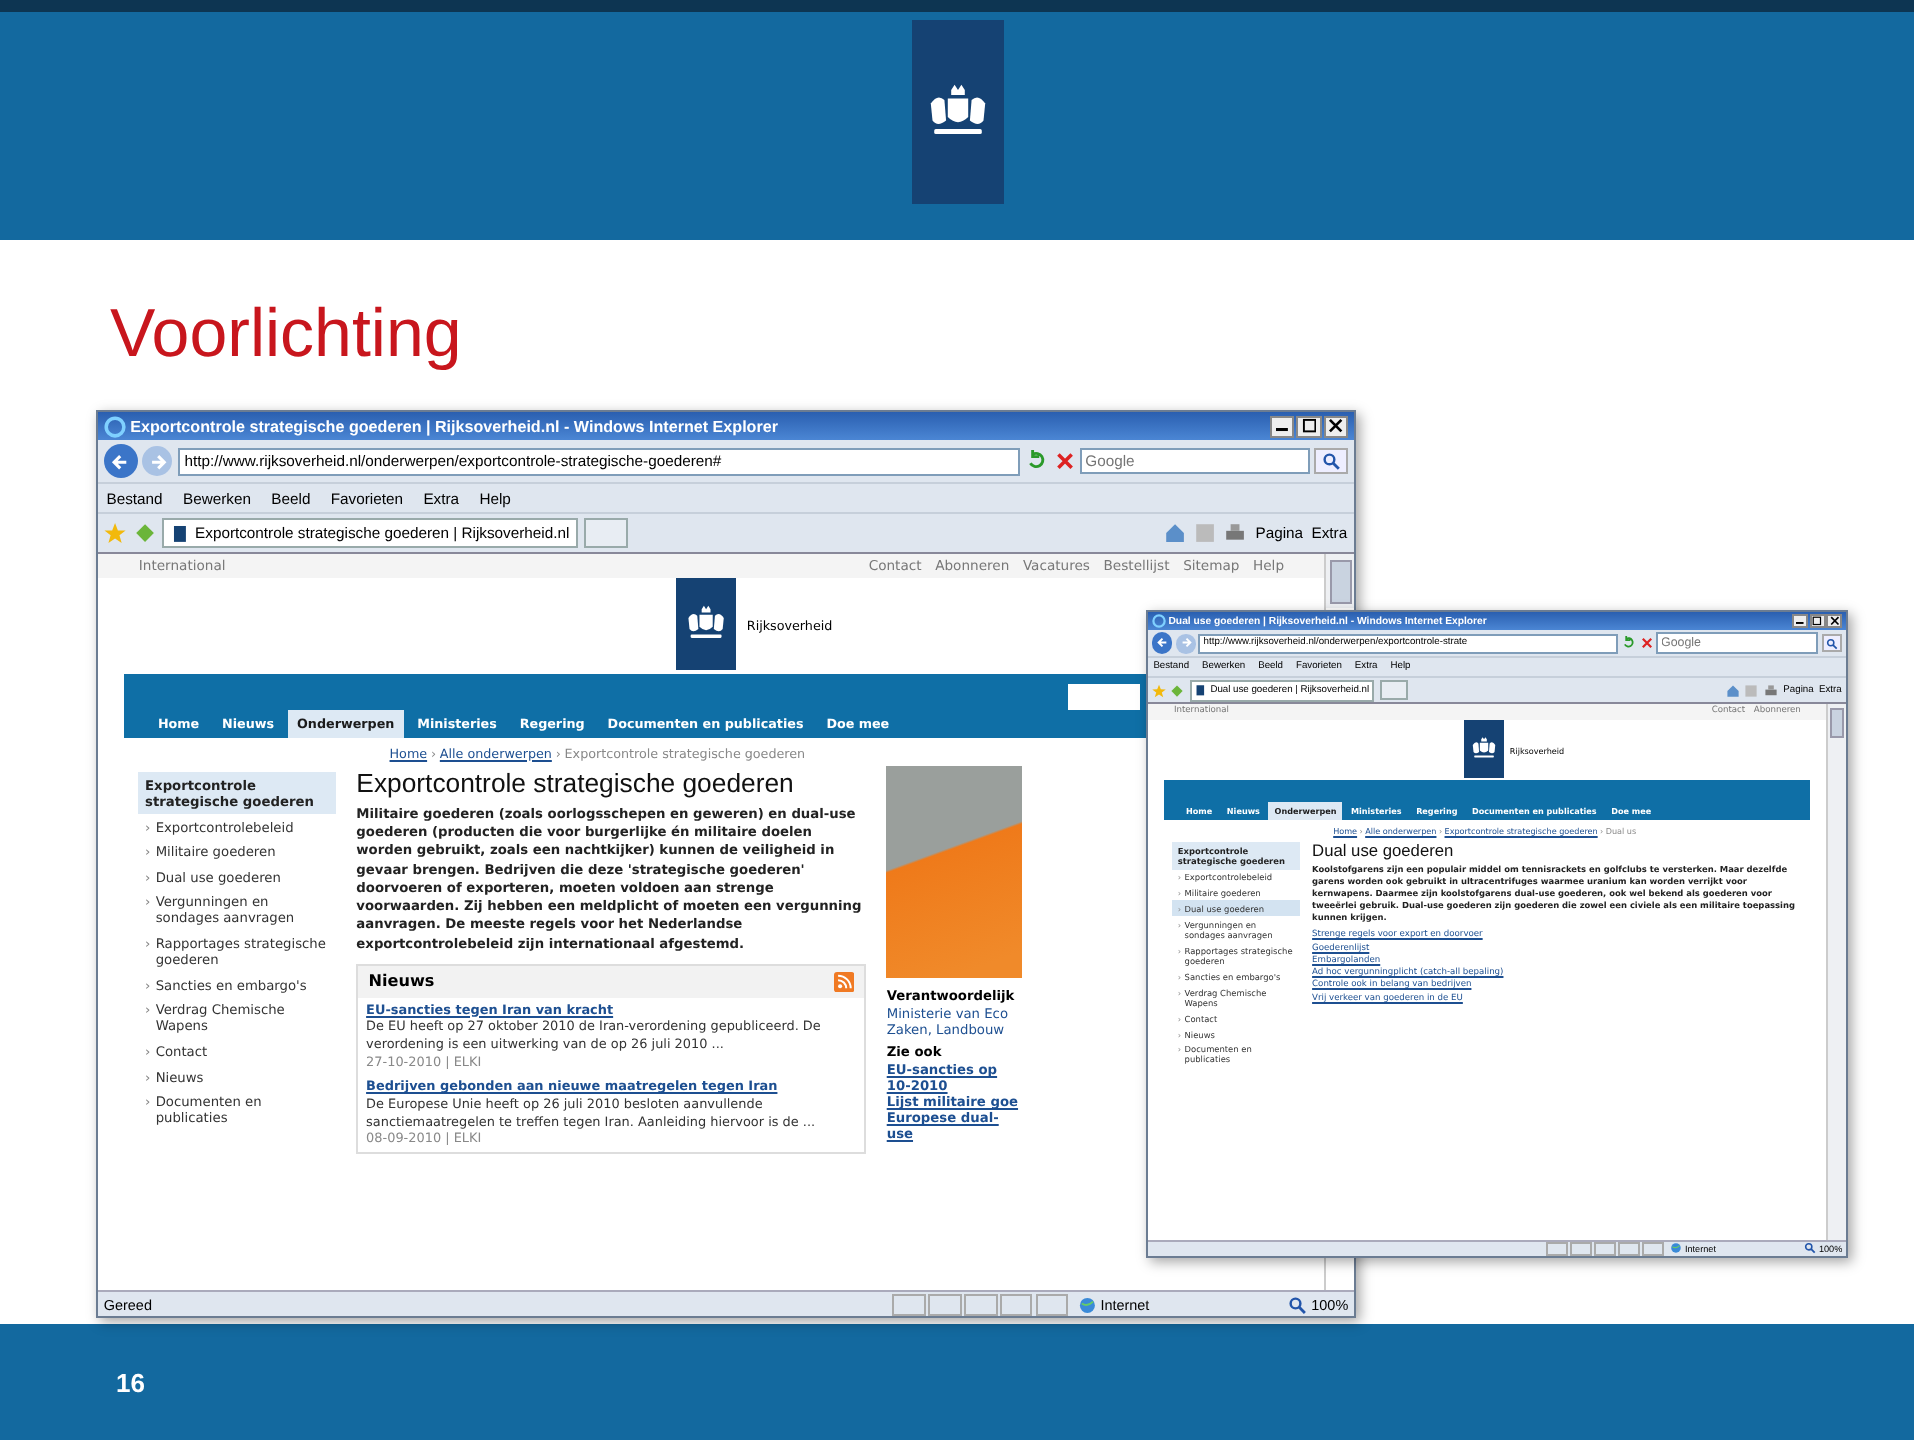 The height and width of the screenshot is (1440, 1914). What do you see at coordinates (576, 782) in the screenshot?
I see `page-heading: Exportcontrole strategische goederen` at bounding box center [576, 782].